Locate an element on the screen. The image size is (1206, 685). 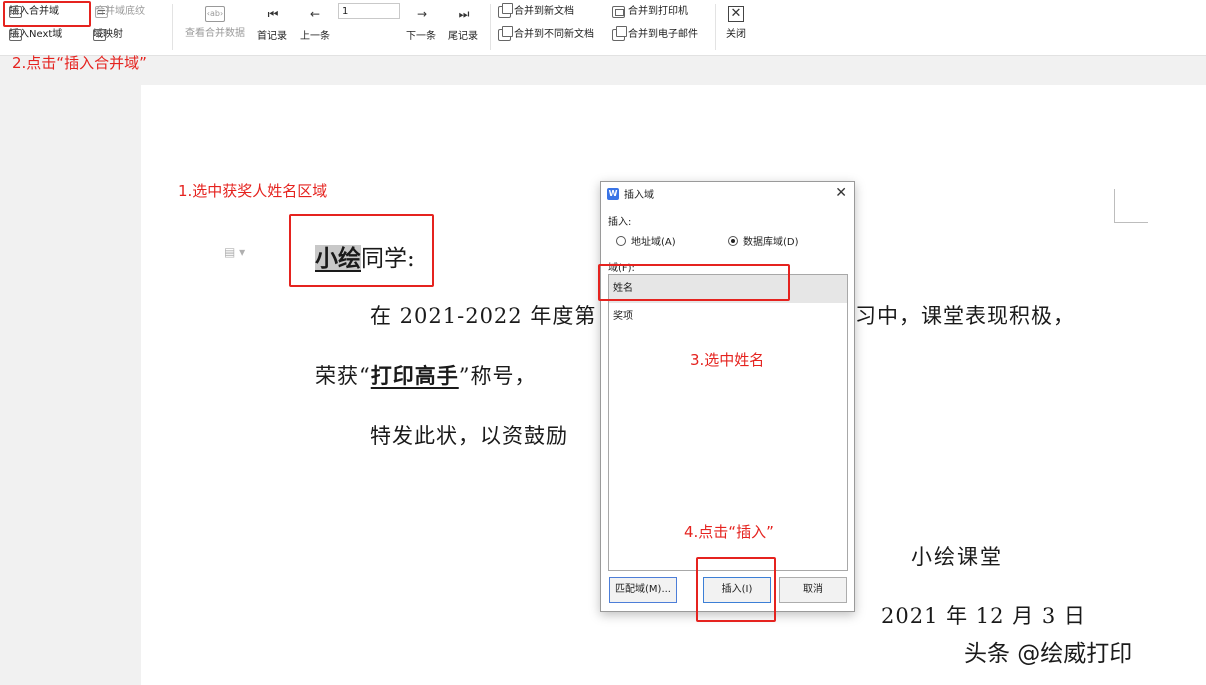
merge-to-email-button: 合并到电子邮件 is located at coordinates (655, 34).